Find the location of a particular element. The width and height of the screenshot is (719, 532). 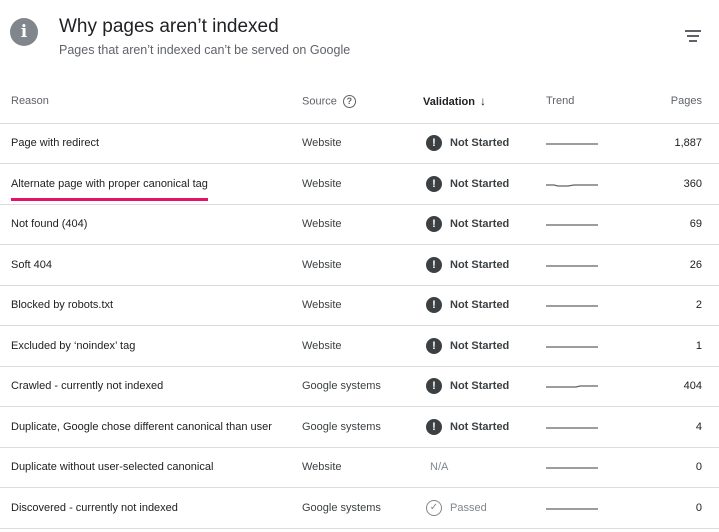

reason-cell: Alternate page with proper canonical tag is located at coordinates (151, 184).